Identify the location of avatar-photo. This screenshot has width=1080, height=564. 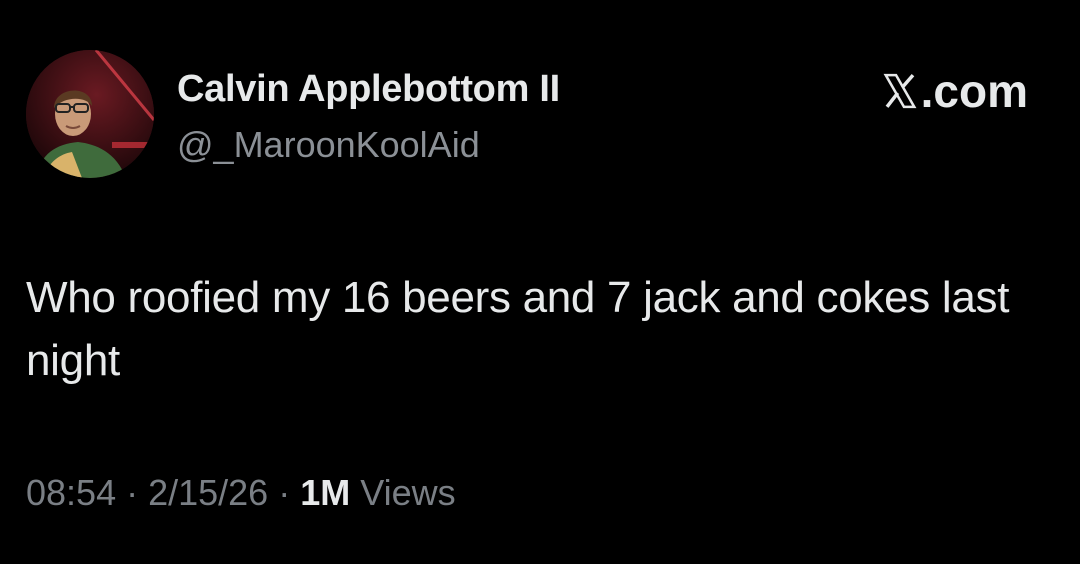
(90, 114).